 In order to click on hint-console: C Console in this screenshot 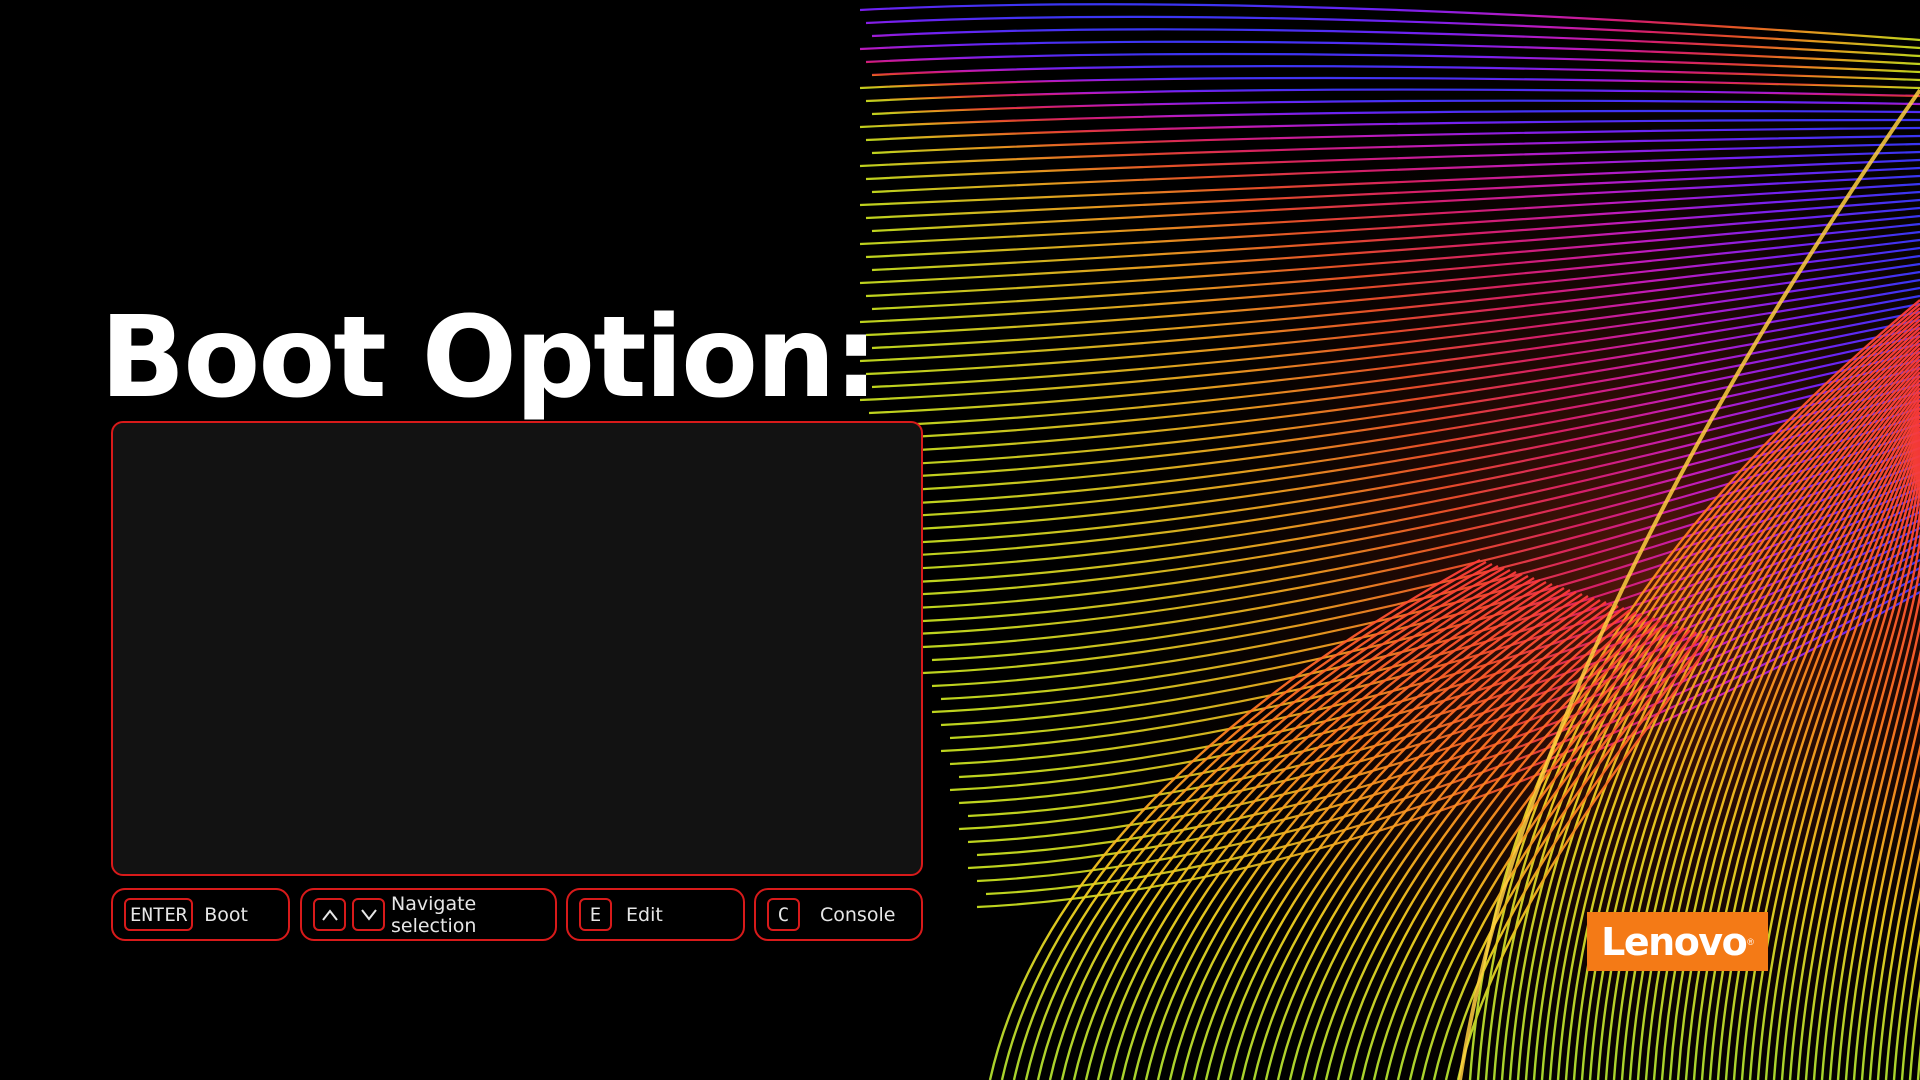, I will do `click(838, 914)`.